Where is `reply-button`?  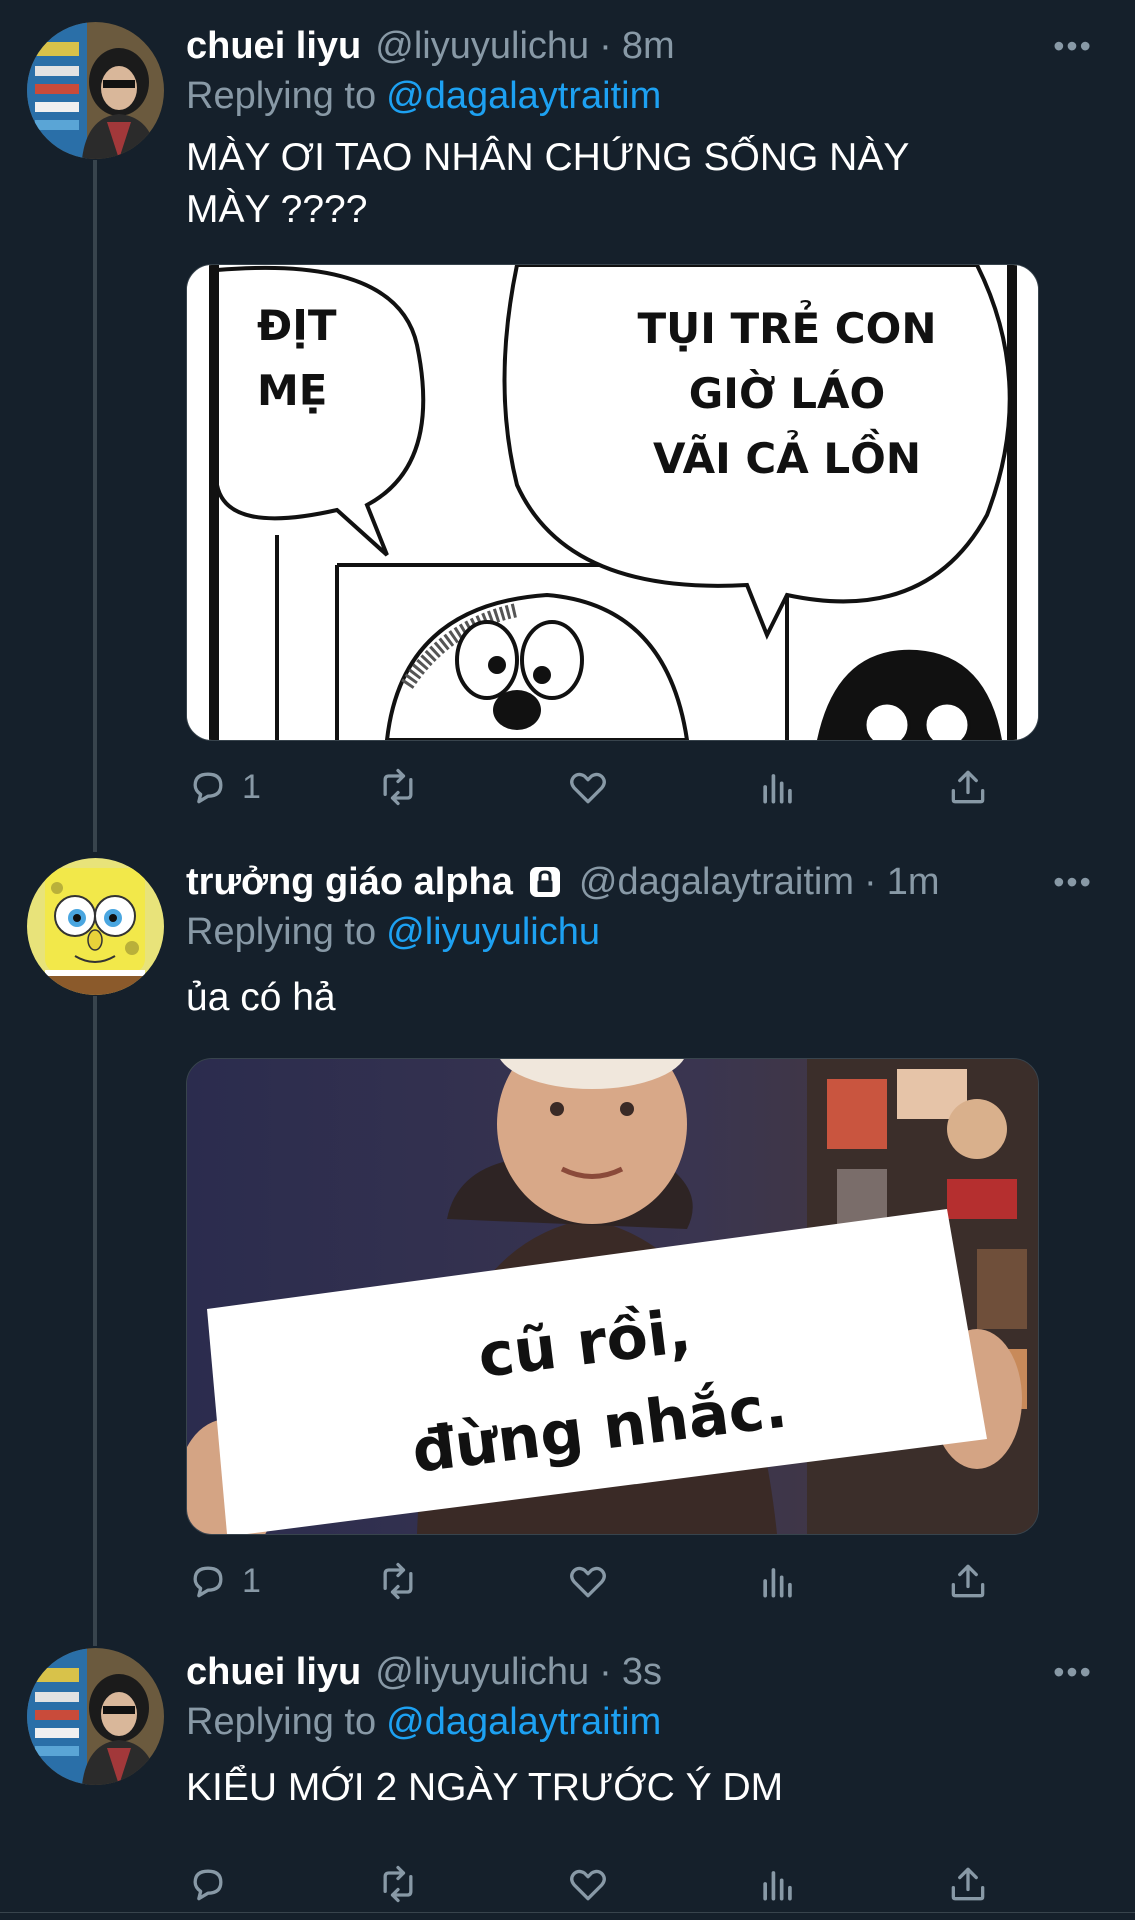
reply-button is located at coordinates (208, 1884).